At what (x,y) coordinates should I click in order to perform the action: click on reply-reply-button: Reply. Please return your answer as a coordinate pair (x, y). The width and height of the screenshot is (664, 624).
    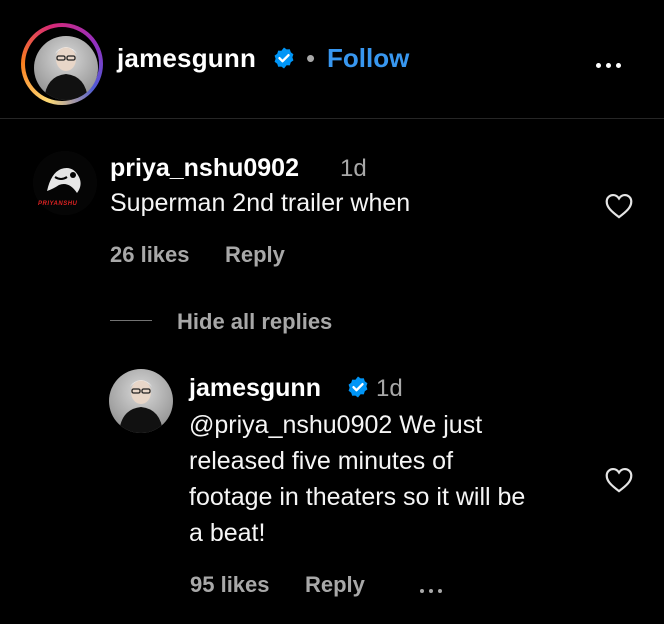
    Looking at the image, I should click on (335, 585).